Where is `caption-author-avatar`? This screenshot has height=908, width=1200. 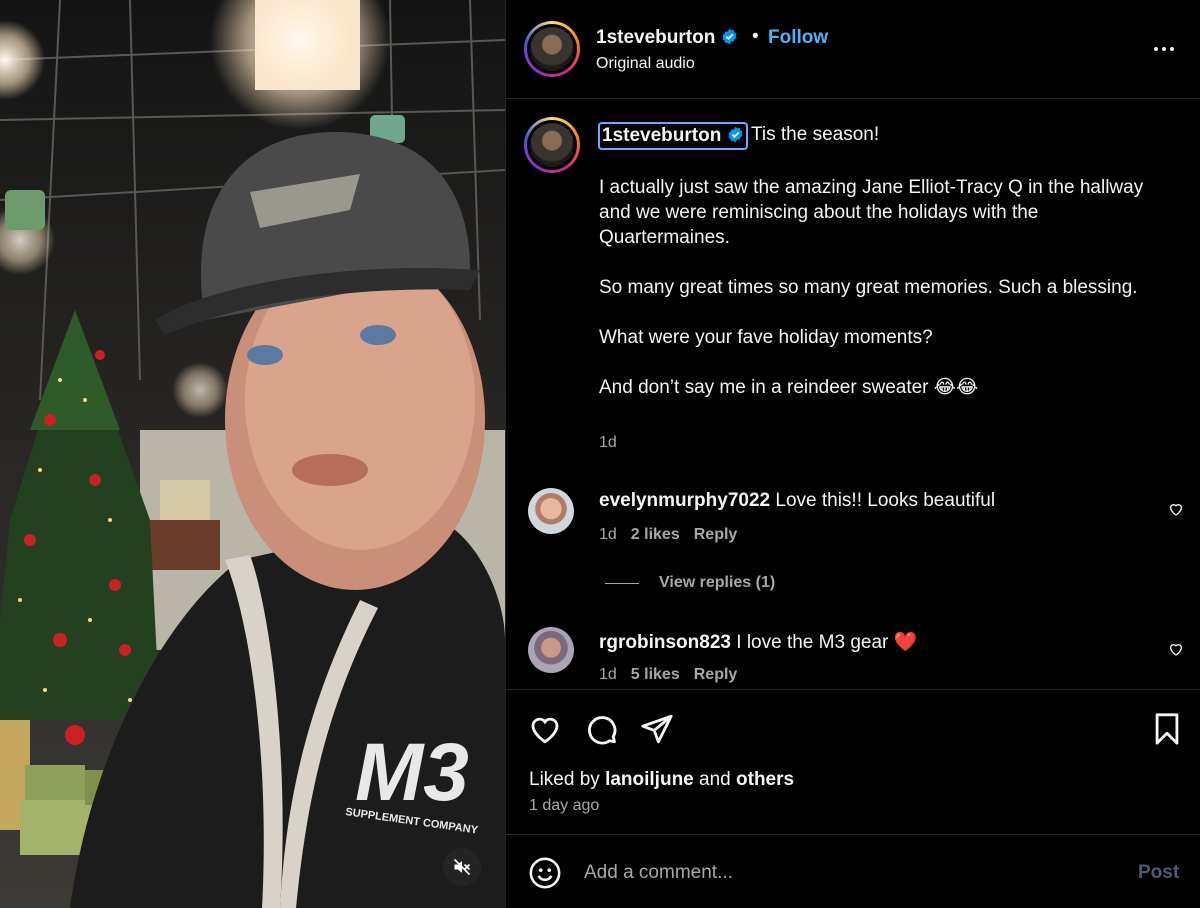 caption-author-avatar is located at coordinates (552, 145).